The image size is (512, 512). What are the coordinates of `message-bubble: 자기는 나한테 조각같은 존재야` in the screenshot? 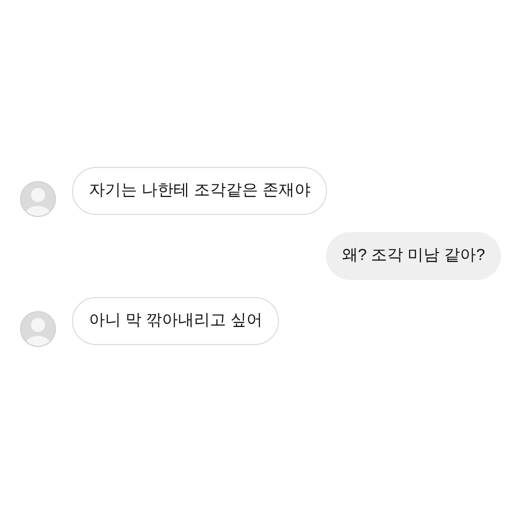 It's located at (200, 191).